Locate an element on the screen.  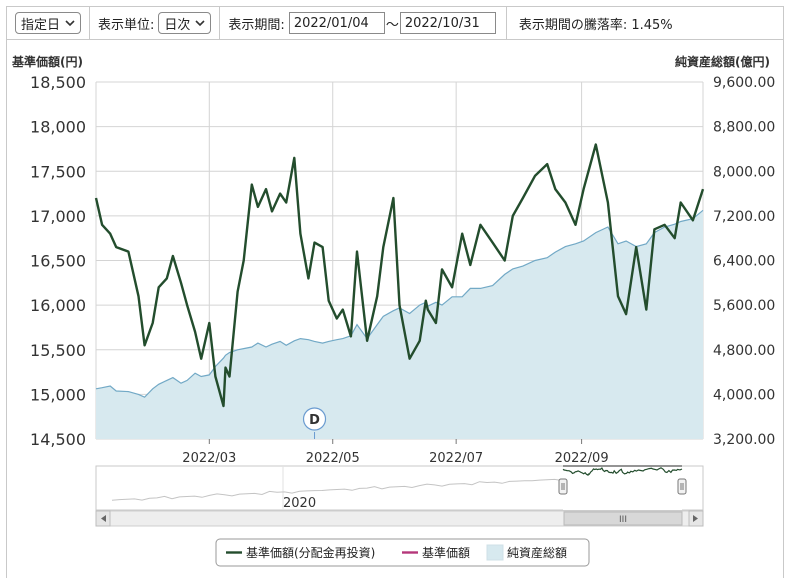
y2-tick-label: 9,600.00 is located at coordinates (744, 83).